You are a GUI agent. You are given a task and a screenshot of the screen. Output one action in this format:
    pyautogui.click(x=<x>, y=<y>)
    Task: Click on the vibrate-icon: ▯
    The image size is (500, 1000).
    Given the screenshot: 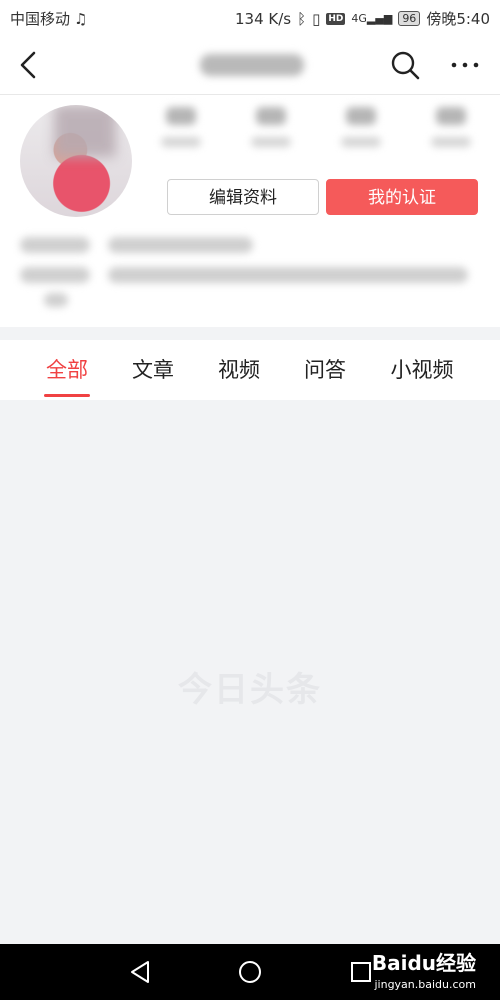 What is the action you would take?
    pyautogui.click(x=316, y=18)
    